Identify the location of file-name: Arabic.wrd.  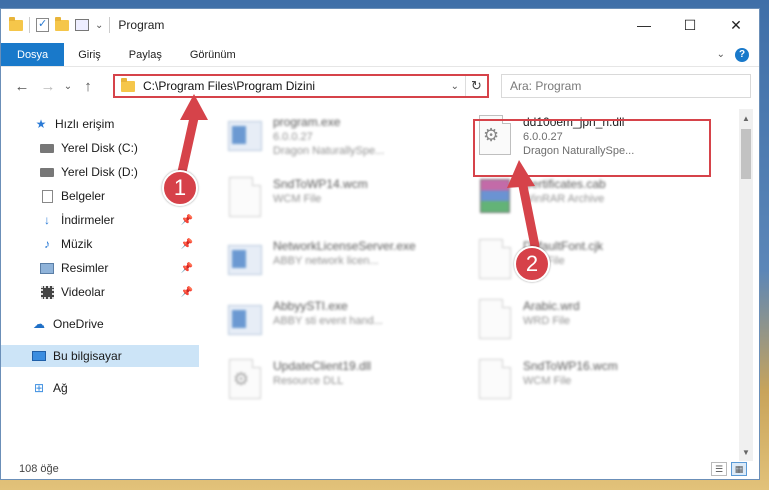
(551, 306).